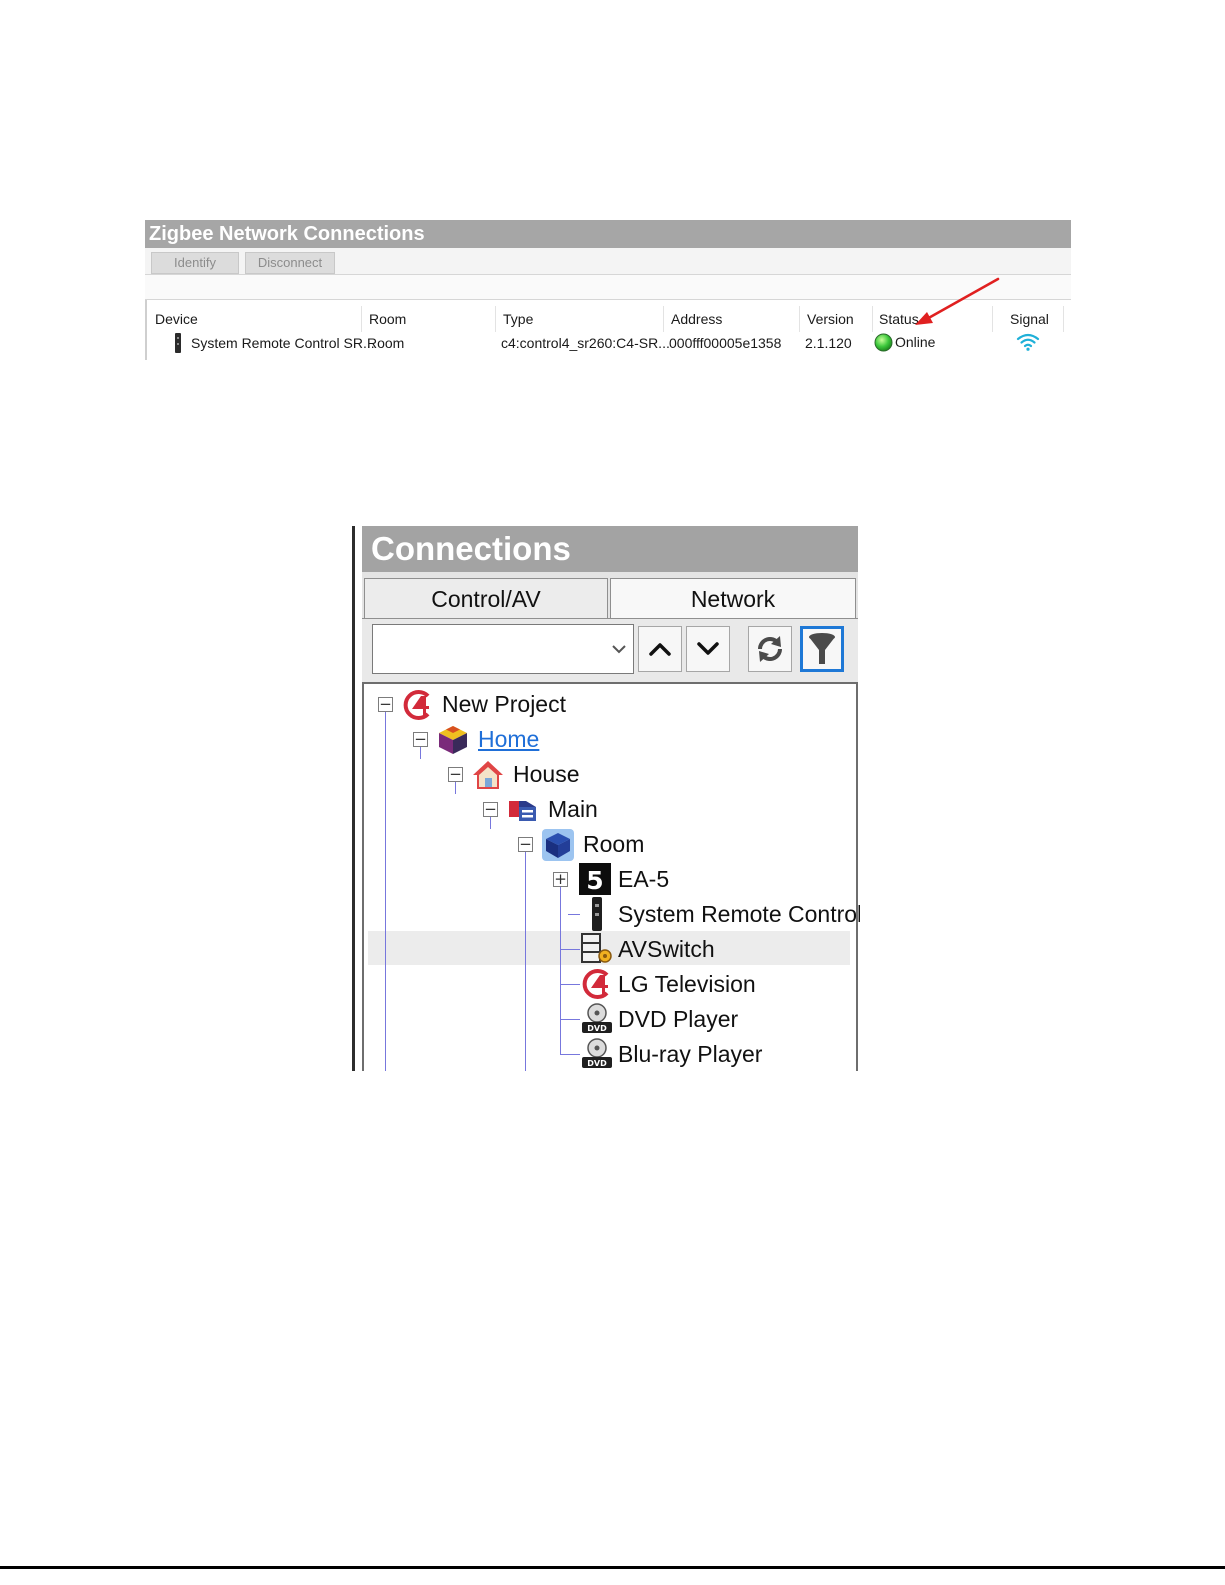  I want to click on online-status-icon, so click(883, 342).